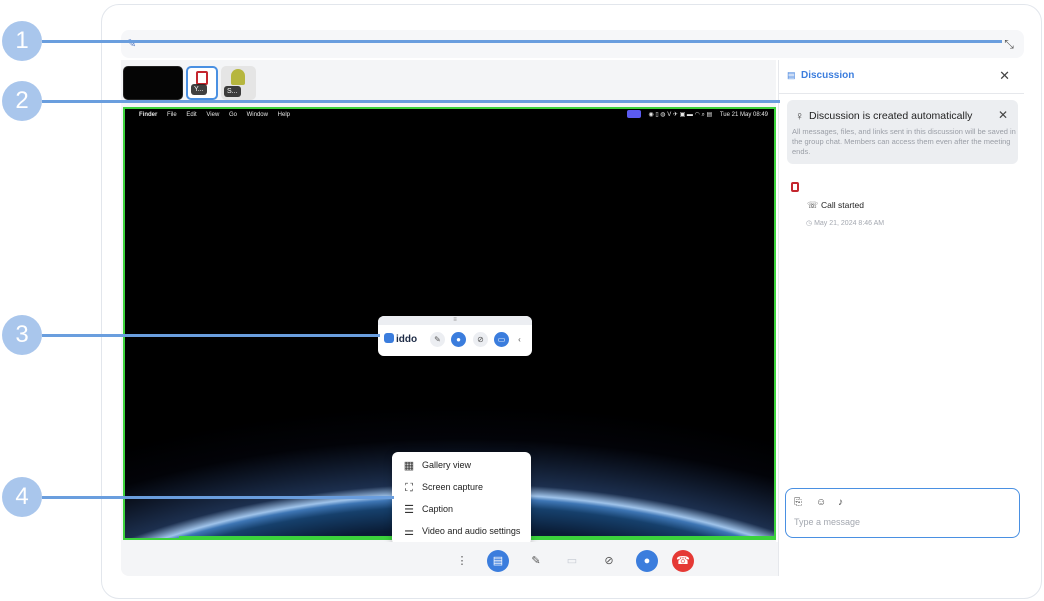  What do you see at coordinates (840, 502) in the screenshot?
I see `microphone-icon: ♪` at bounding box center [840, 502].